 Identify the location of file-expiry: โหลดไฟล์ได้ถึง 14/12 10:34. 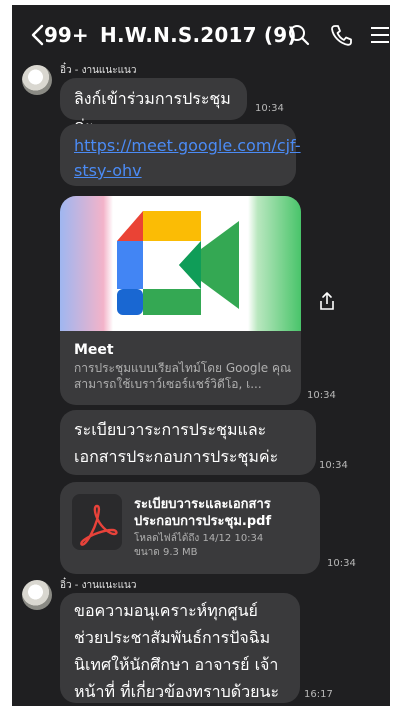
(199, 538).